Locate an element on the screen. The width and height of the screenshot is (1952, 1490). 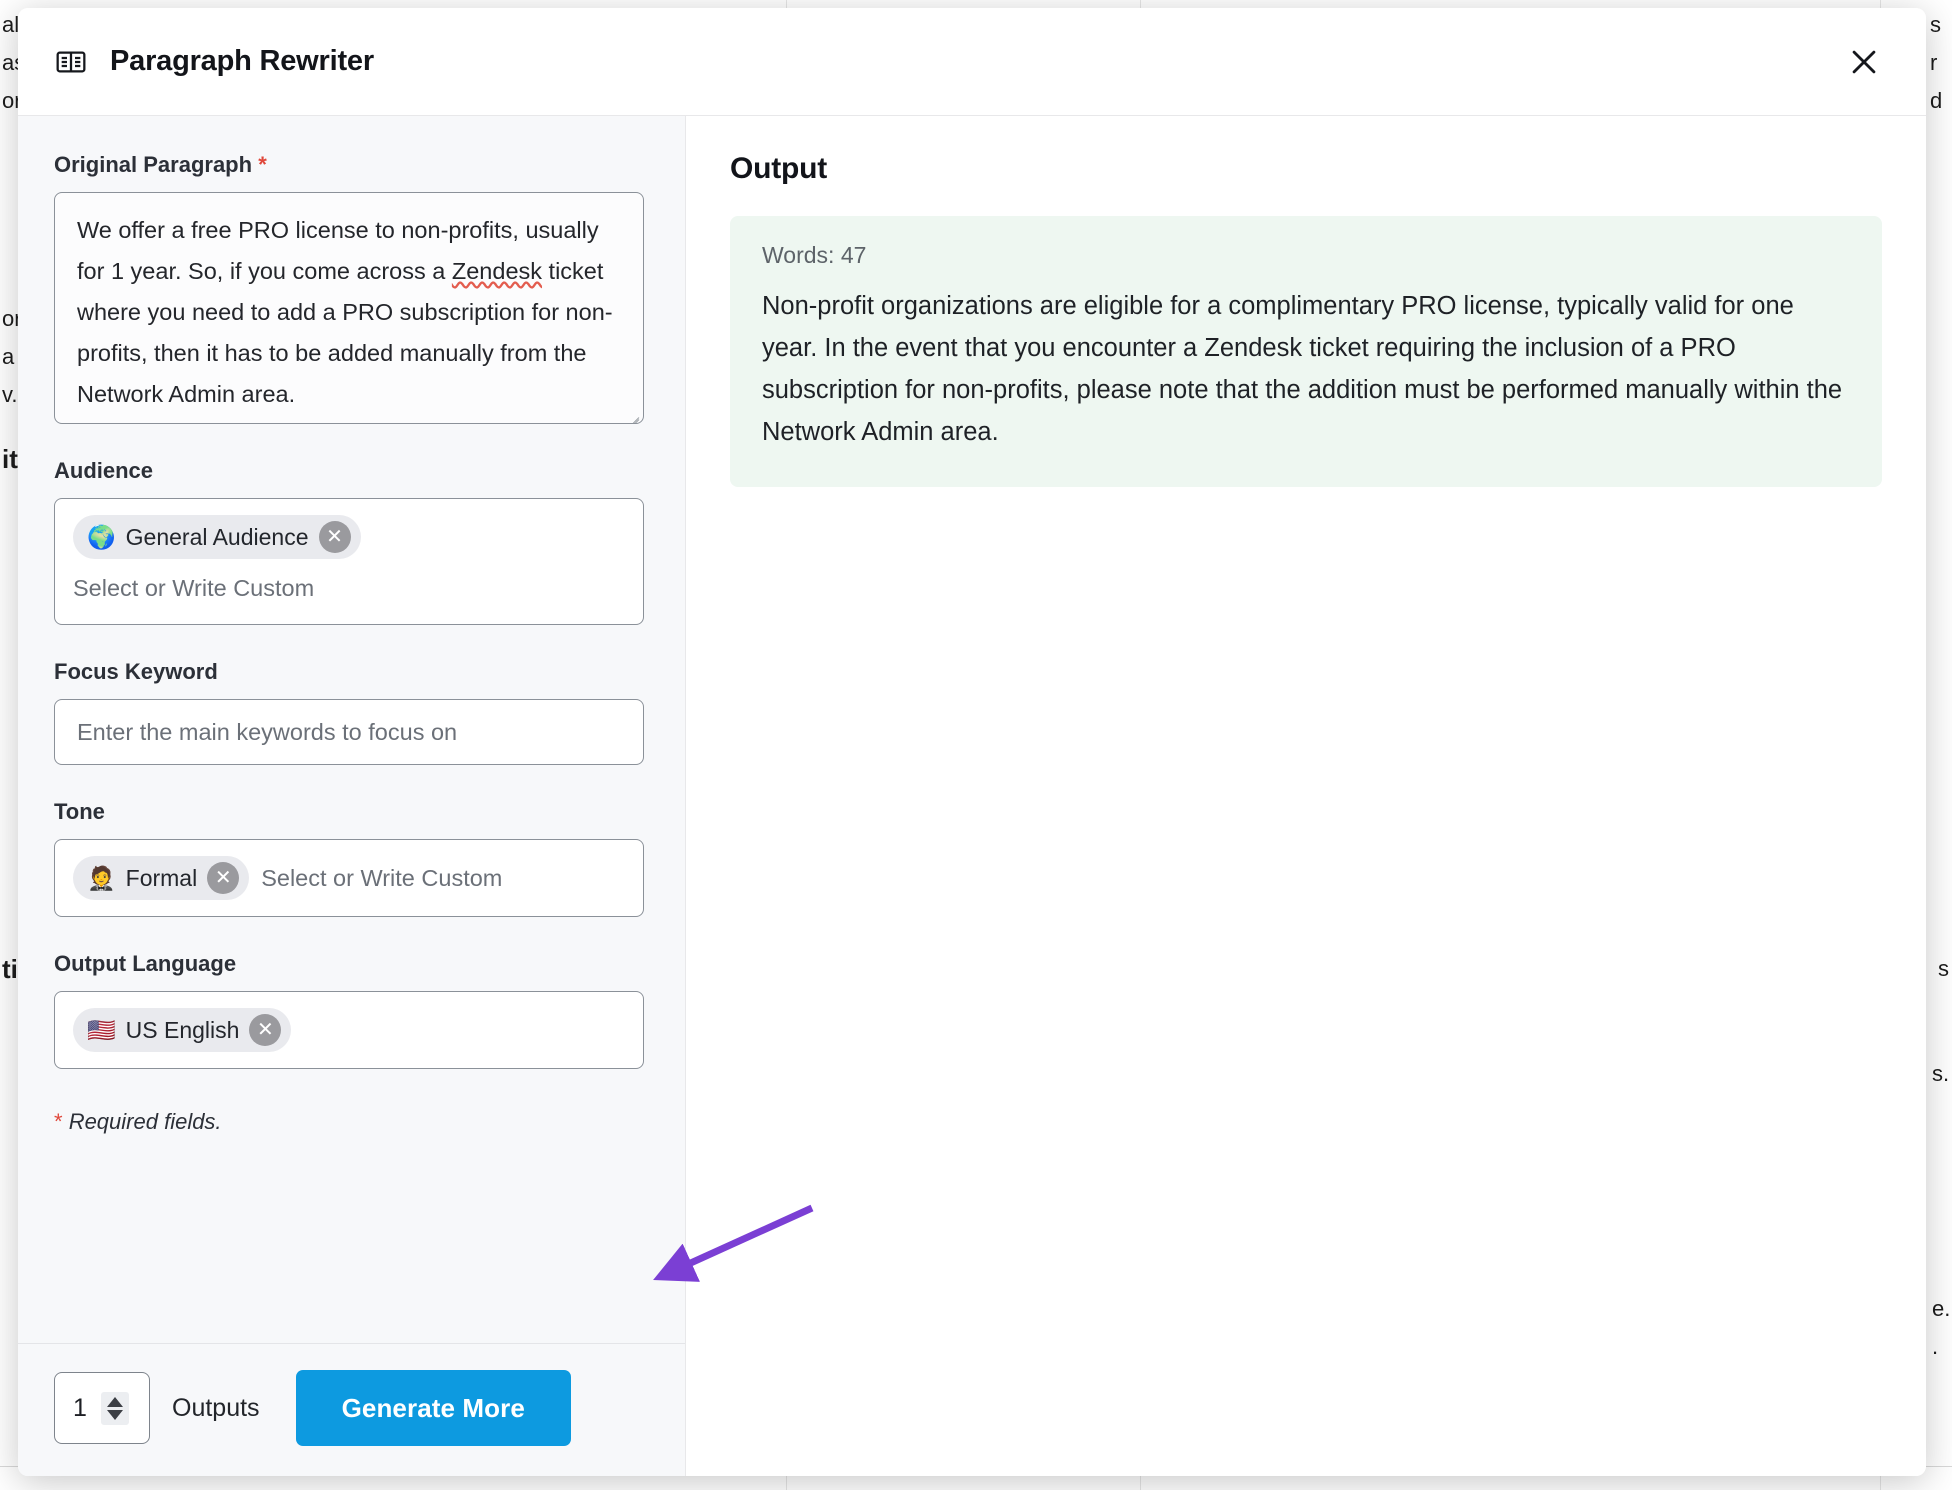
output-language-tag-input: 🇺🇸 US English ✕ is located at coordinates (349, 1030).